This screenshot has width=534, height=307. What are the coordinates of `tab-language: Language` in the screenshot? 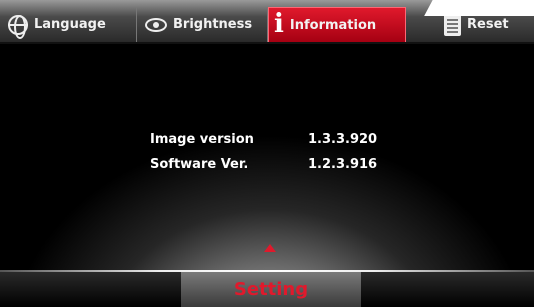 It's located at (68, 24).